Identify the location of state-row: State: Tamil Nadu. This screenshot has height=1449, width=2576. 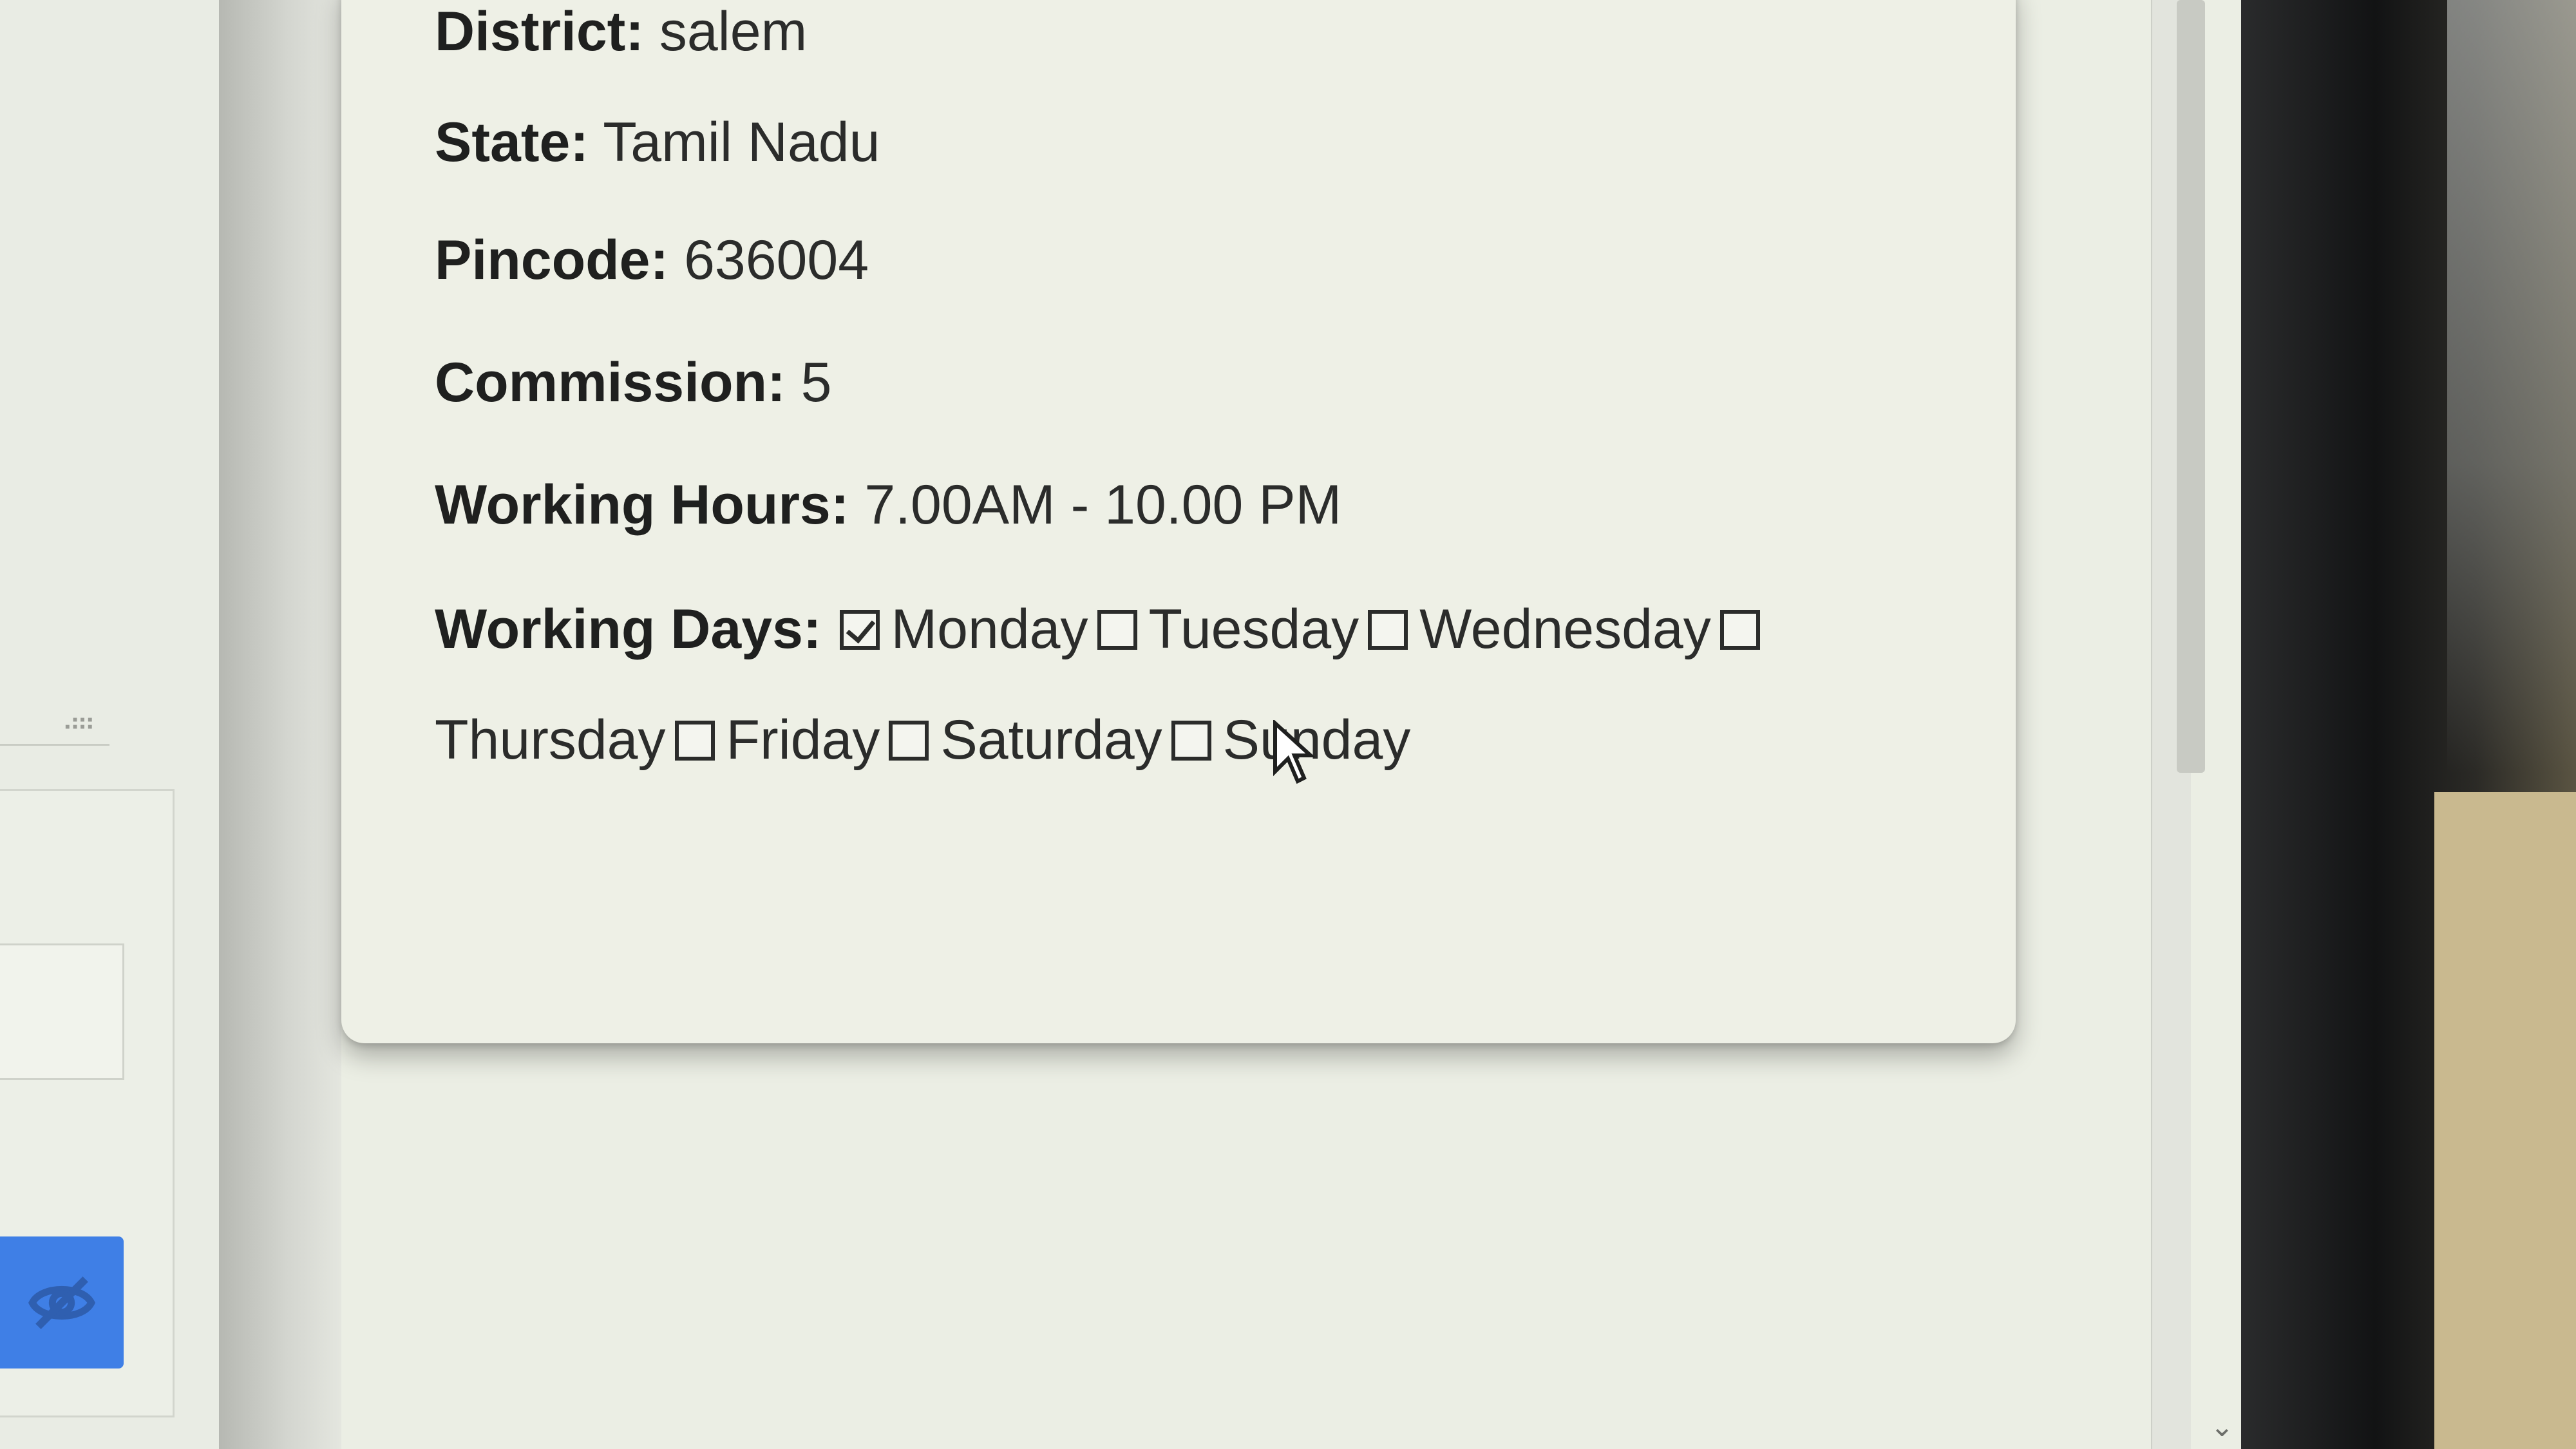
(657, 143).